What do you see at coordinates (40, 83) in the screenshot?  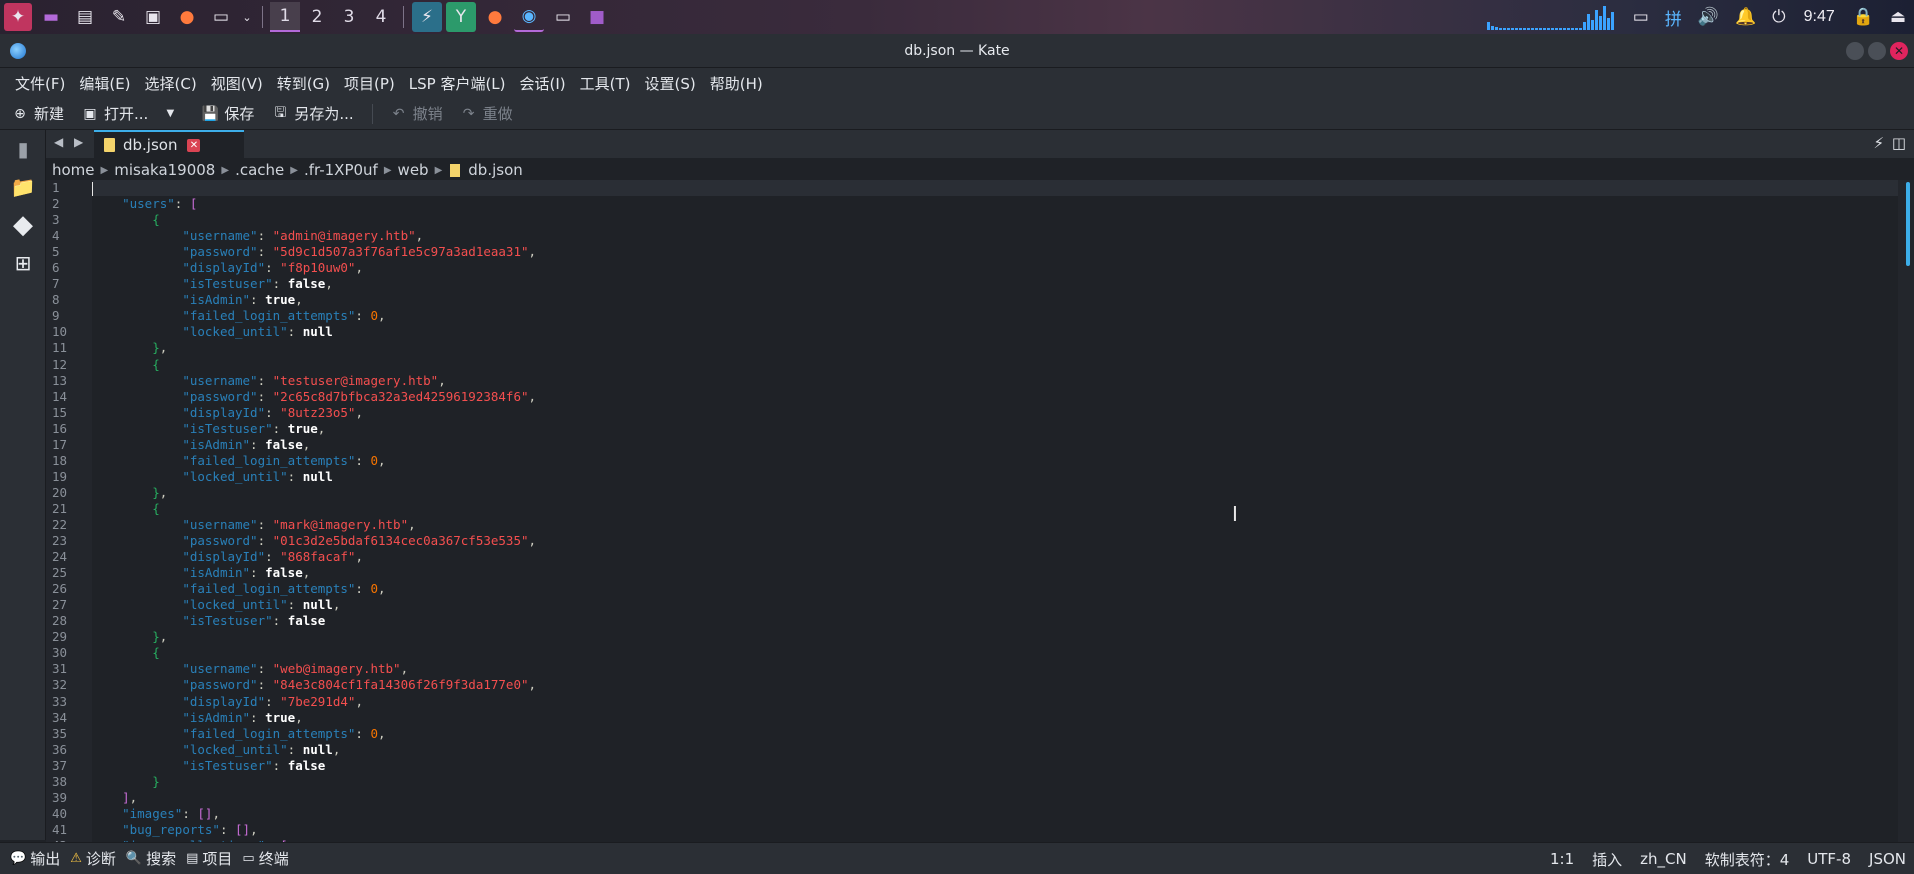 I see `menu-file: 文件(F)` at bounding box center [40, 83].